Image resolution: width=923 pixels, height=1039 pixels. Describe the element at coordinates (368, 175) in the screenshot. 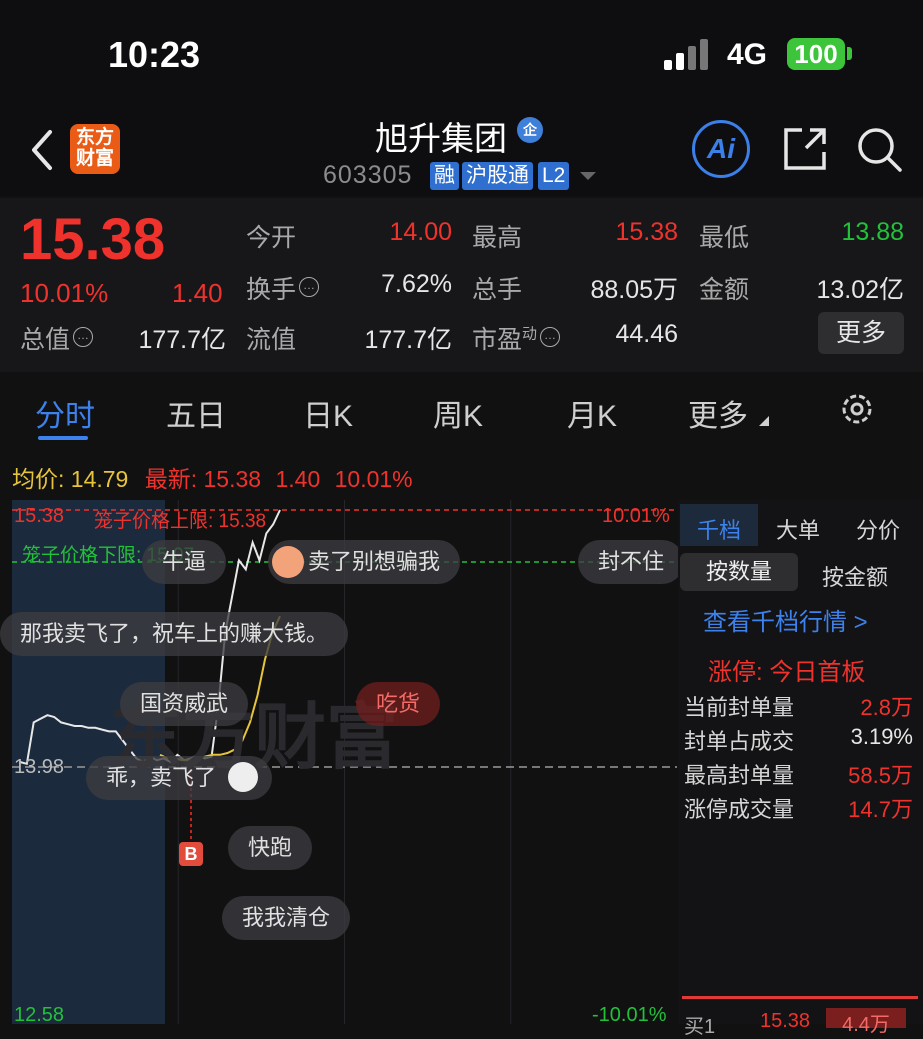

I see `stock-code: 603305` at that location.